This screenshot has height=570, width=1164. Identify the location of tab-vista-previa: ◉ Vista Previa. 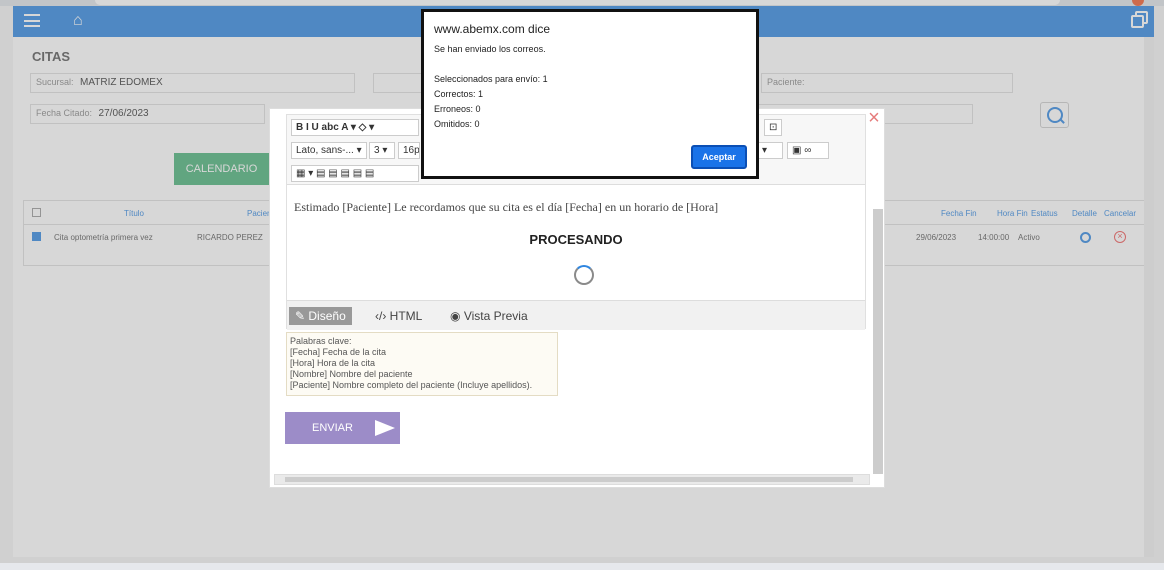
(489, 316).